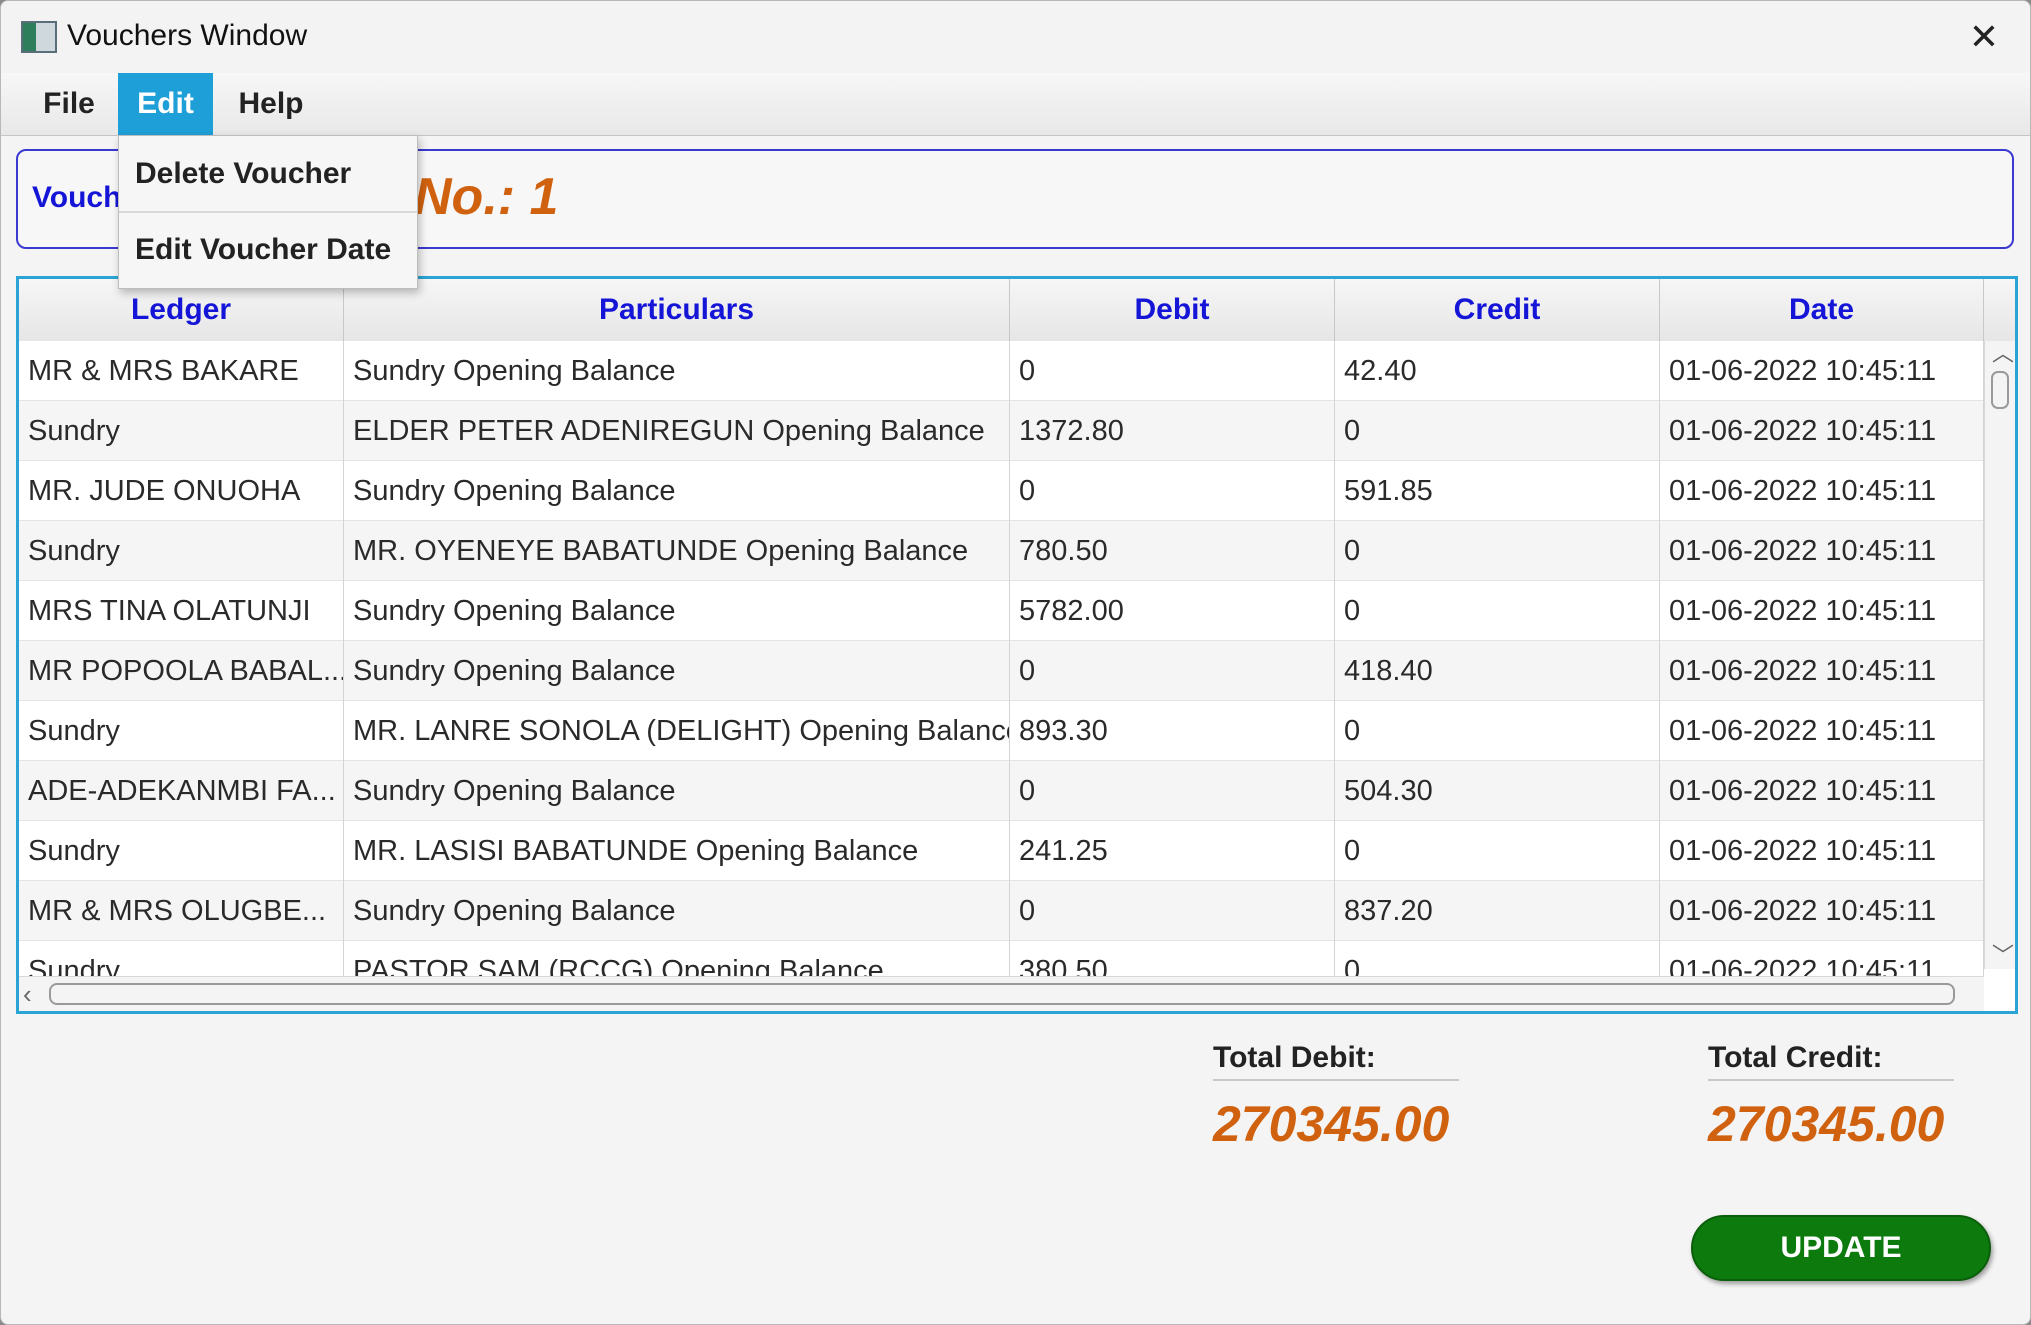 This screenshot has height=1325, width=2031. I want to click on column-header-particulars: Particulars, so click(677, 310).